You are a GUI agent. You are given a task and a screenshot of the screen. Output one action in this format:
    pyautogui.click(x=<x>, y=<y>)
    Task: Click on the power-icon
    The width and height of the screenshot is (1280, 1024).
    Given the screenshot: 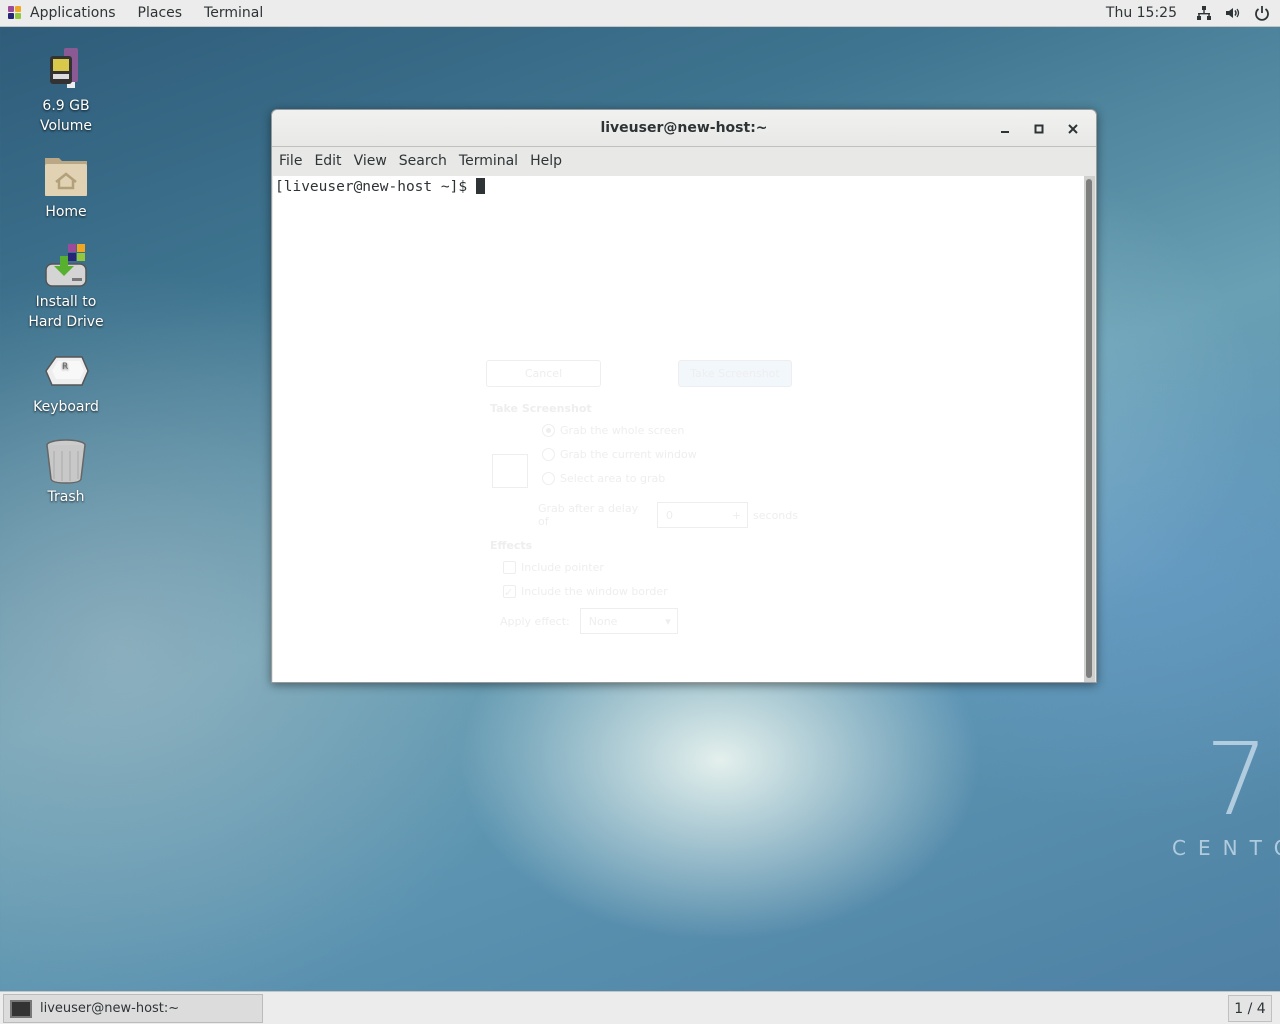 What is the action you would take?
    pyautogui.click(x=1262, y=13)
    